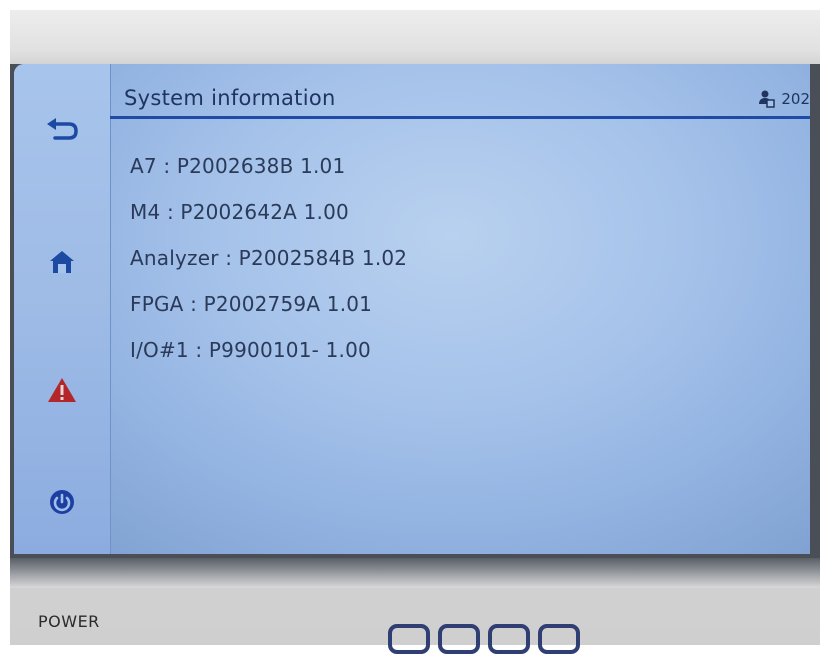  What do you see at coordinates (767, 99) in the screenshot?
I see `user-icon` at bounding box center [767, 99].